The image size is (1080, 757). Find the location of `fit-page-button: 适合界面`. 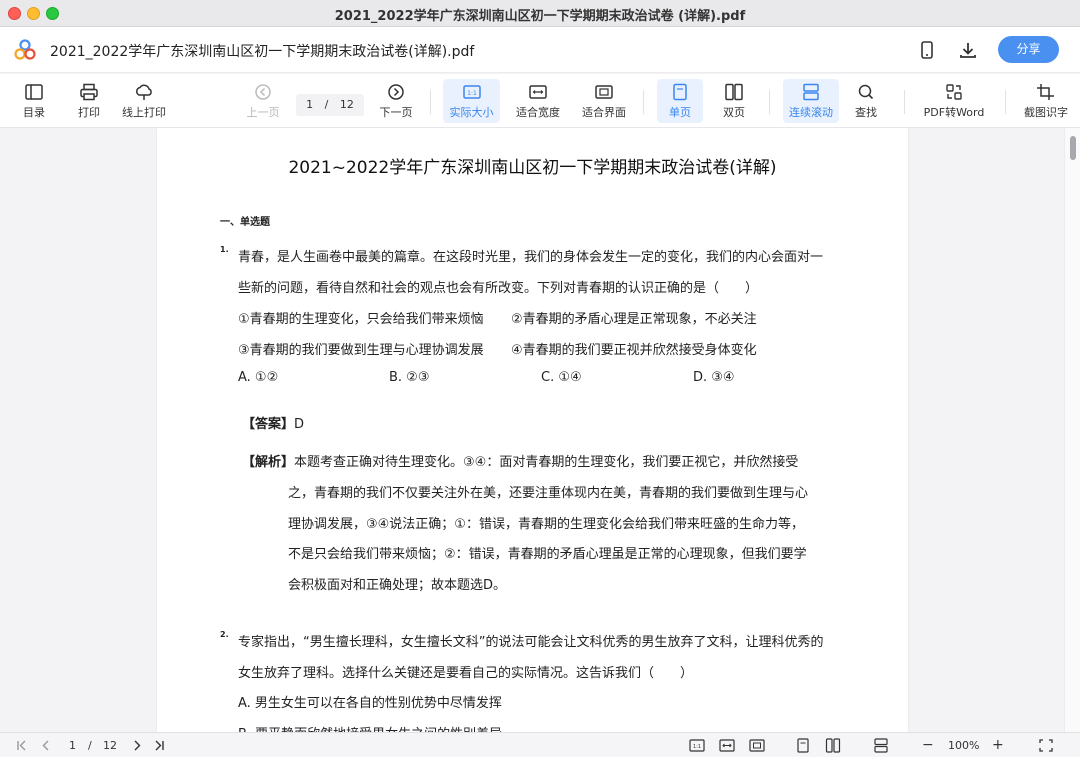

fit-page-button: 适合界面 is located at coordinates (604, 101).